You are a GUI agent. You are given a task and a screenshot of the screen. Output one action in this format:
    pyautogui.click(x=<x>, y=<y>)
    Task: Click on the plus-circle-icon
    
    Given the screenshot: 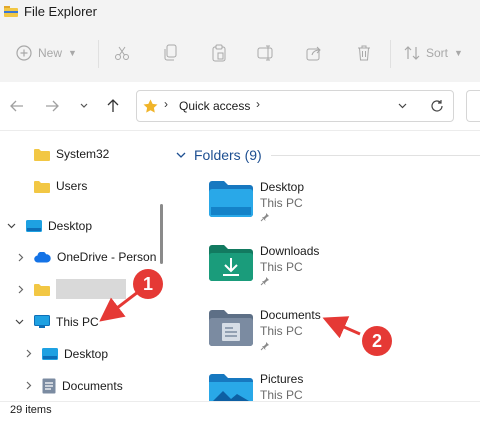 What is the action you would take?
    pyautogui.click(x=24, y=53)
    